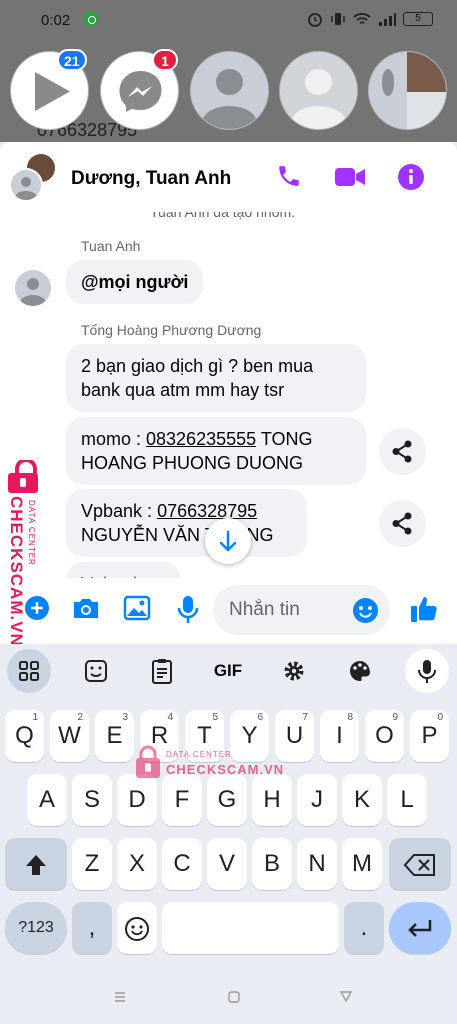 This screenshot has width=457, height=1024. What do you see at coordinates (227, 800) in the screenshot?
I see `key-g: G` at bounding box center [227, 800].